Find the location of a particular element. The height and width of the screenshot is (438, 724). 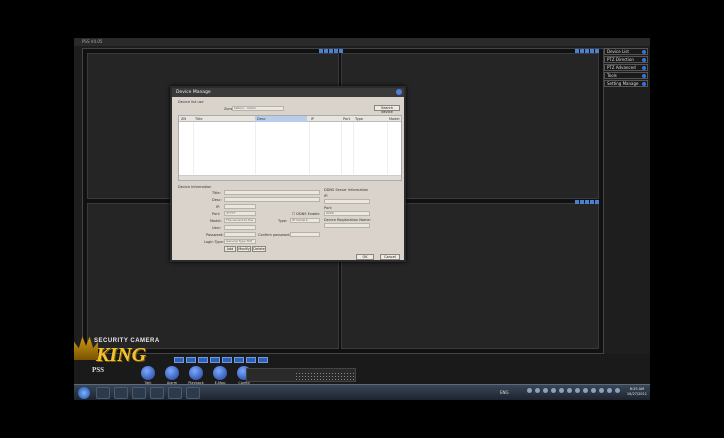

password-input is located at coordinates (240, 234).